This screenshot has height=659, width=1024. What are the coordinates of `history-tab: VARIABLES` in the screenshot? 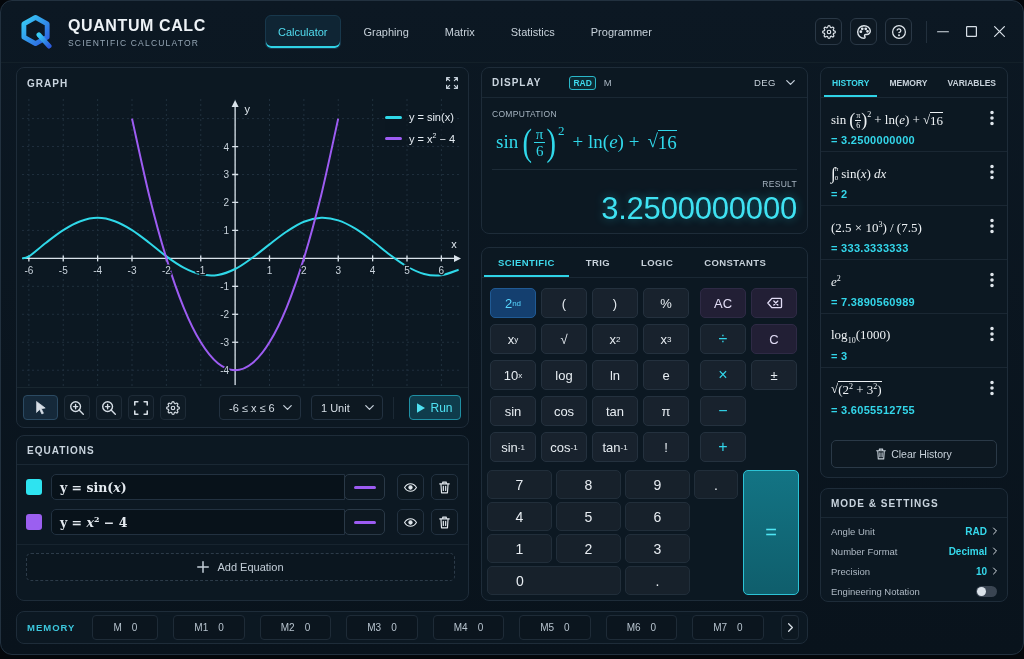 It's located at (971, 82).